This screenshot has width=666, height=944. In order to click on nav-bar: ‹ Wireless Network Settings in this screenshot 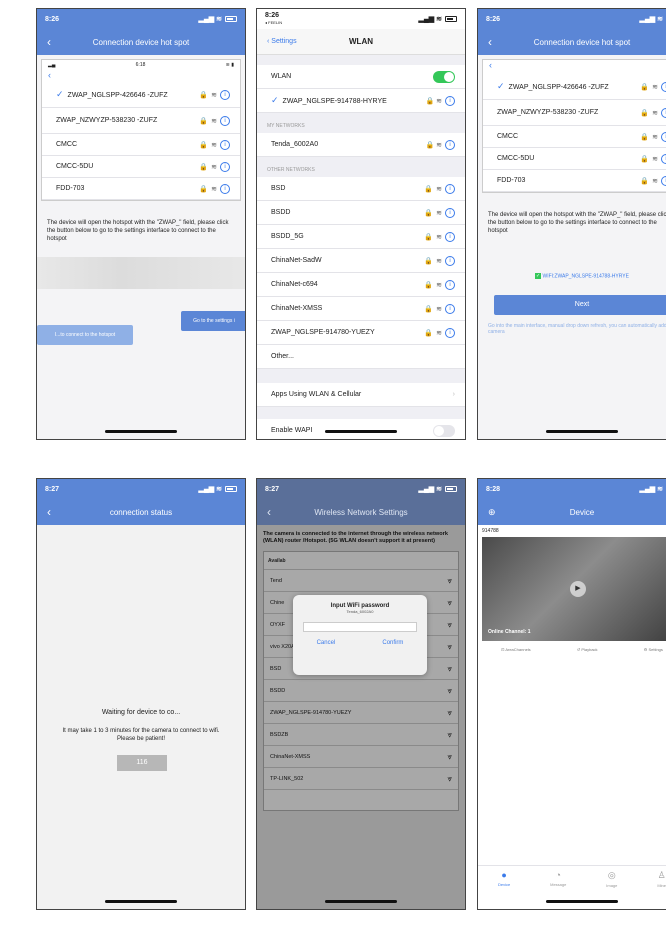, I will do `click(361, 512)`.